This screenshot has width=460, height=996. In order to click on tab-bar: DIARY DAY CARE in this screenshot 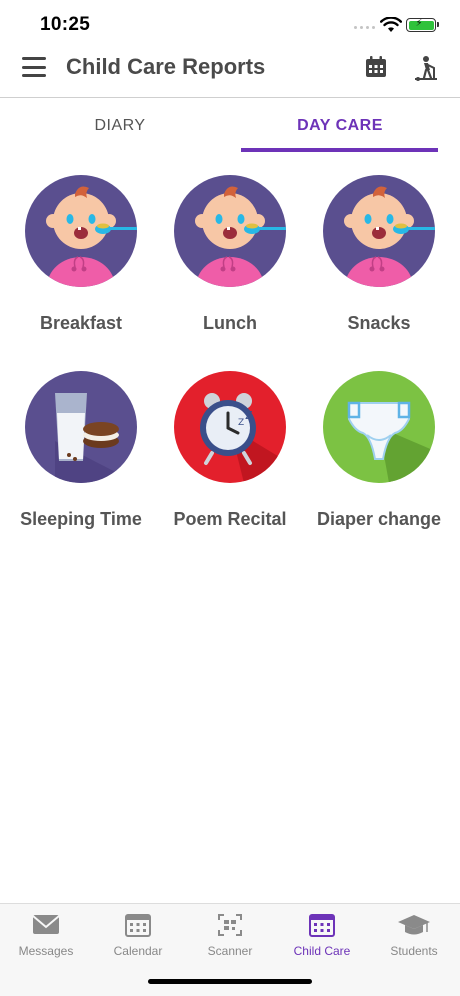, I will do `click(230, 126)`.